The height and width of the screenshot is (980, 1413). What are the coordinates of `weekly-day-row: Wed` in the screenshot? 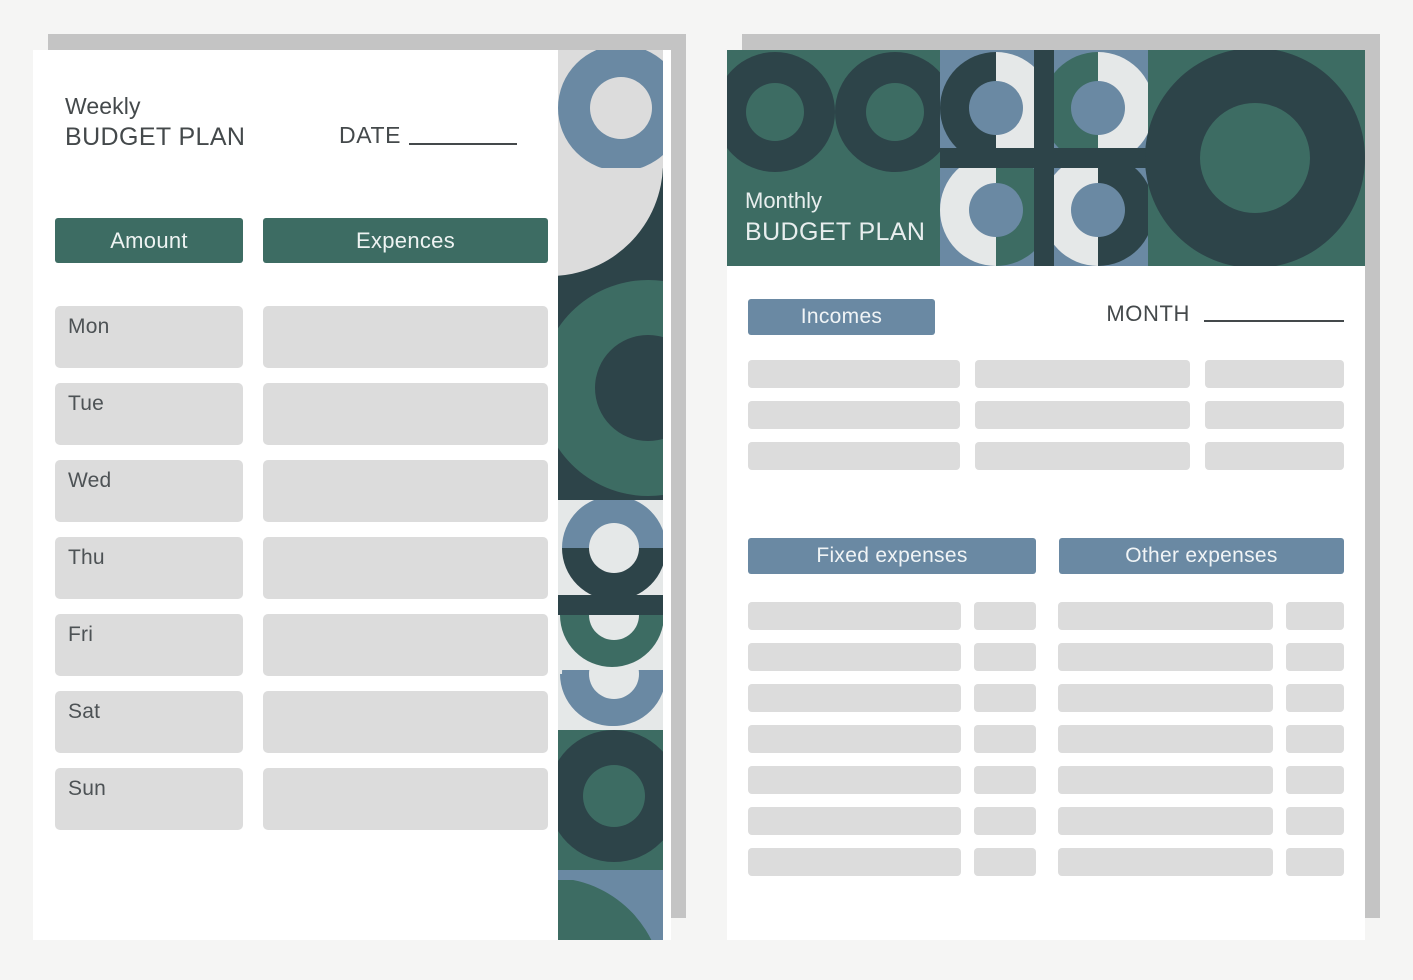 It's located at (302, 491).